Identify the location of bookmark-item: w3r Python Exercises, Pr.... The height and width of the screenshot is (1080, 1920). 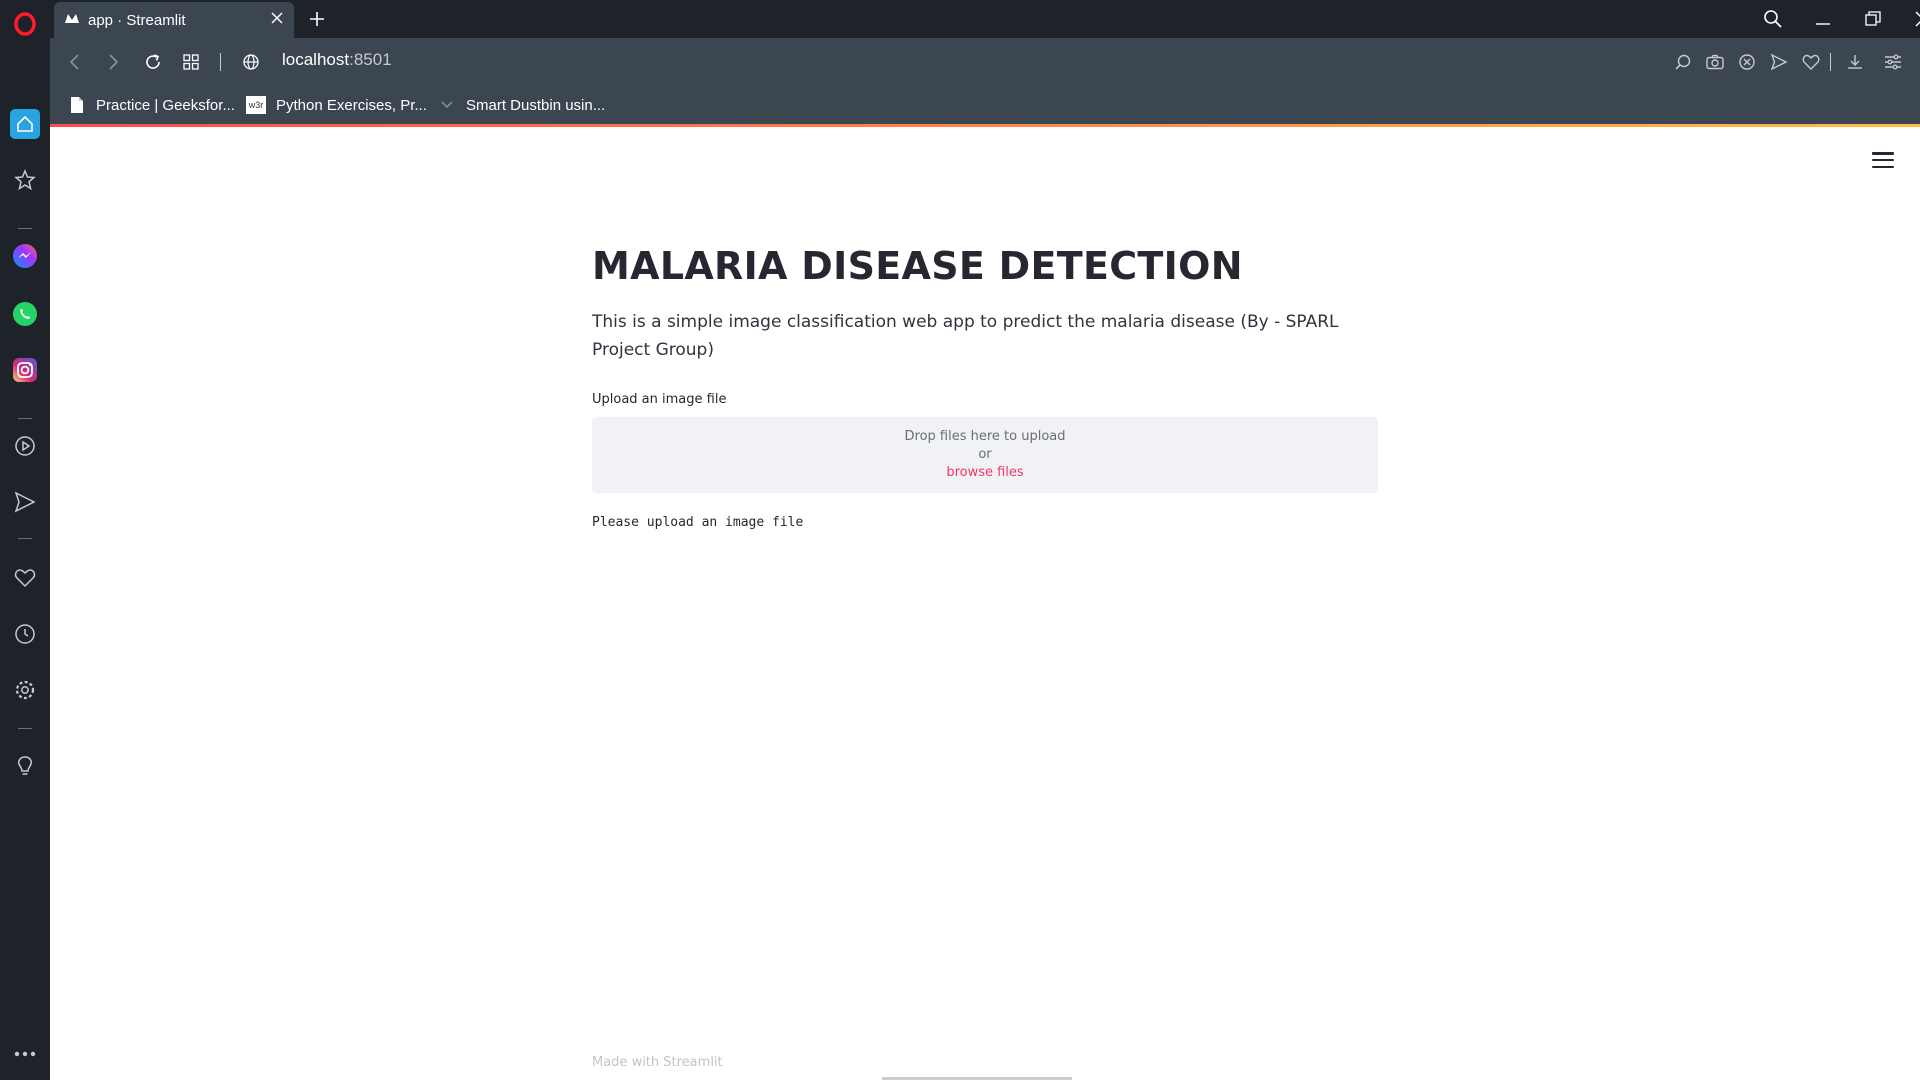
(336, 105).